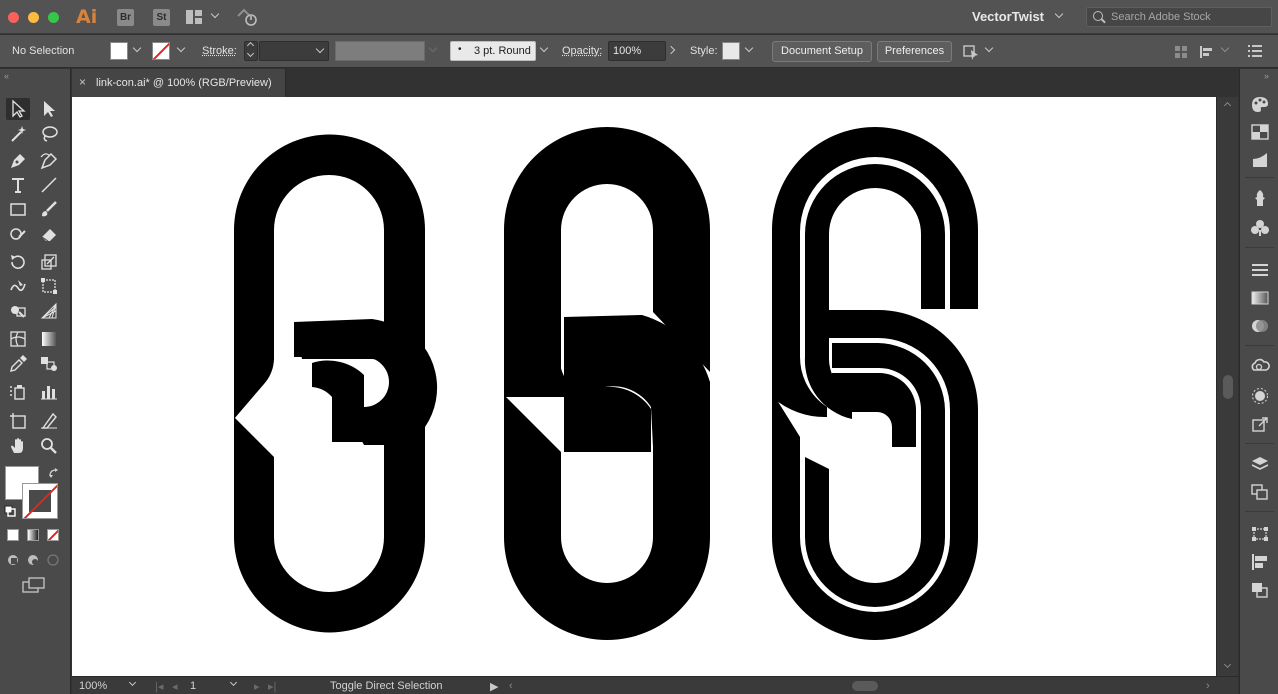  I want to click on graphic-style-swatch, so click(731, 51).